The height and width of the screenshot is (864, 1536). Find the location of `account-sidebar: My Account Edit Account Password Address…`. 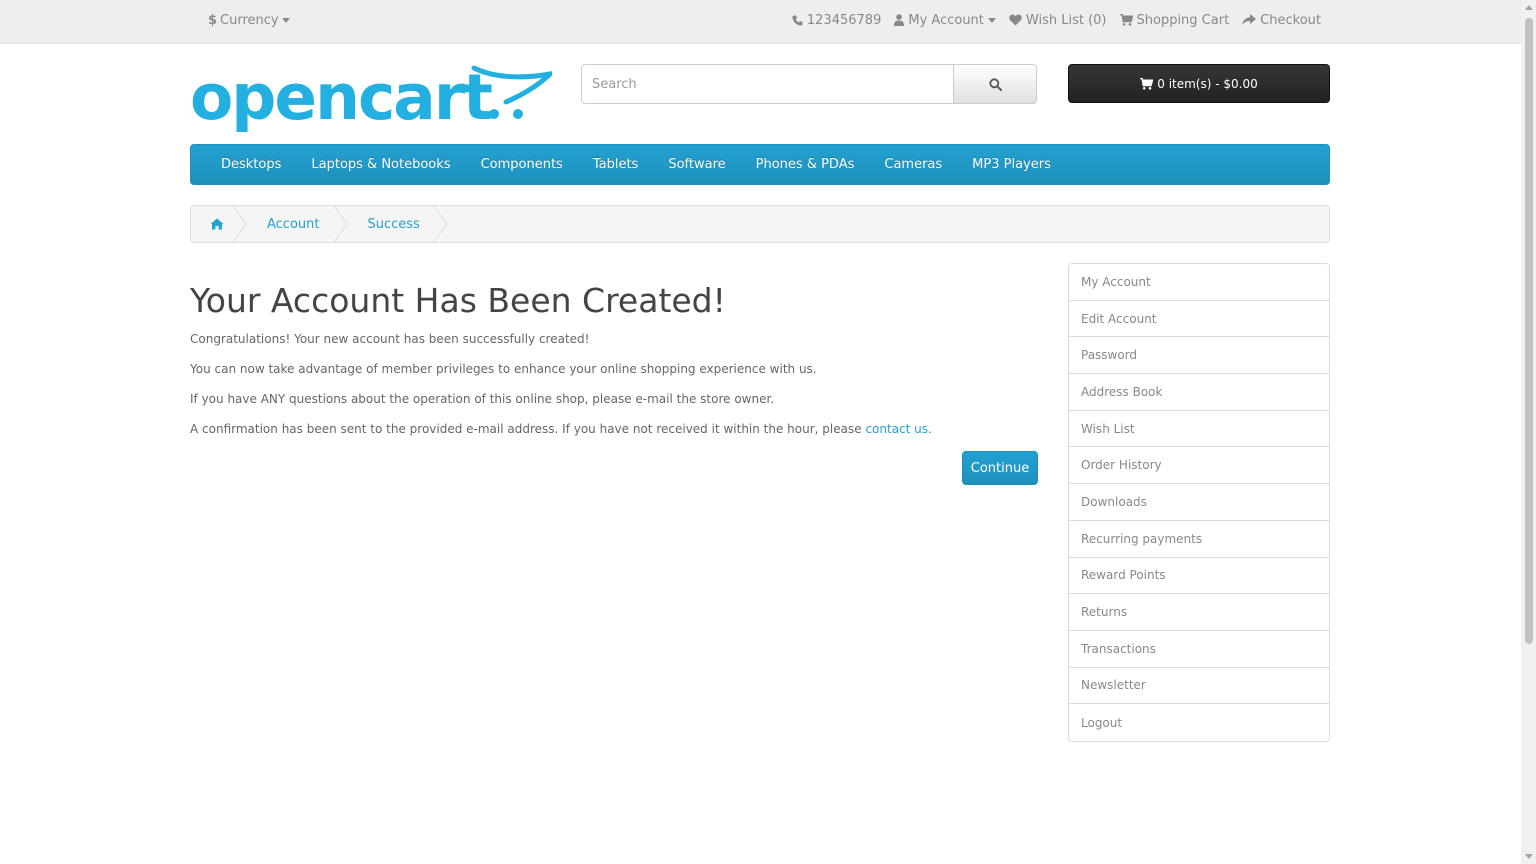

account-sidebar: My Account Edit Account Password Address… is located at coordinates (1199, 502).